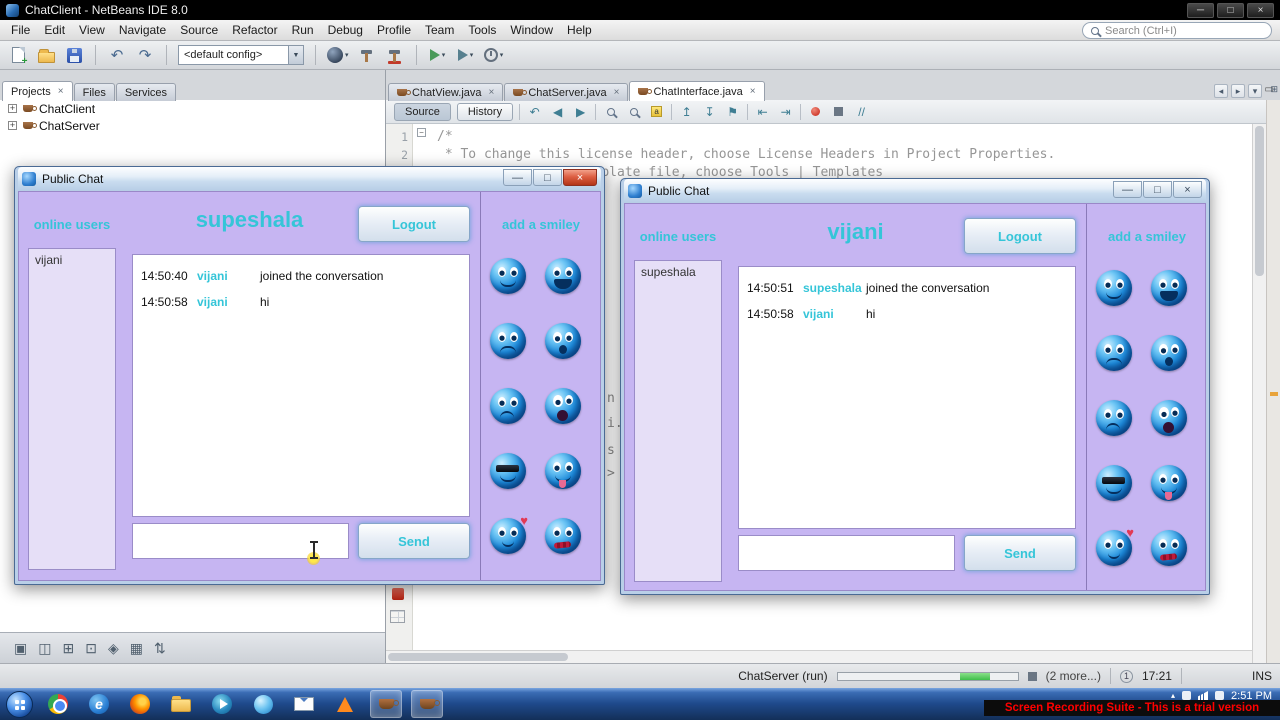 The height and width of the screenshot is (720, 1280). I want to click on close-button: ×, so click(1260, 10).